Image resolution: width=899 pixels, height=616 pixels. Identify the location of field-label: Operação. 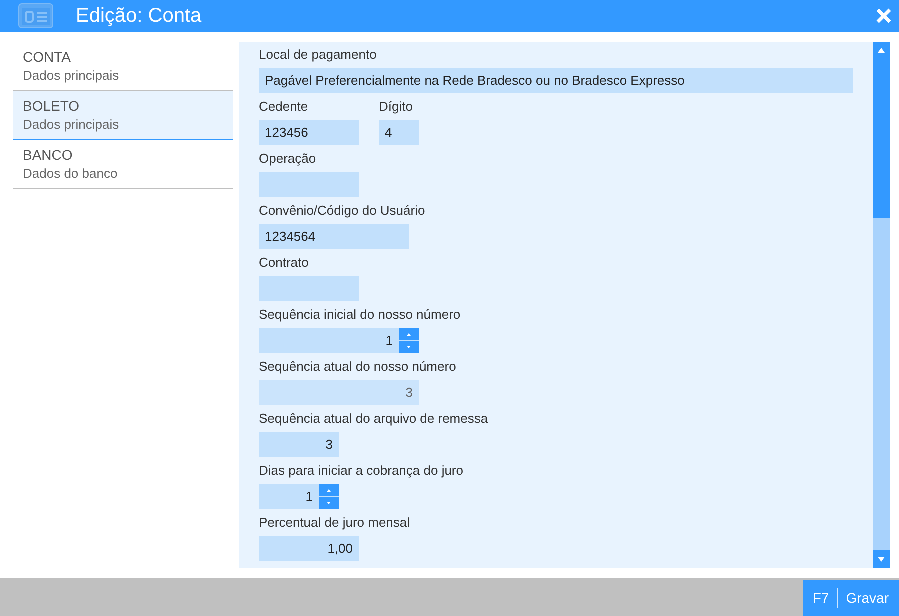
(288, 159).